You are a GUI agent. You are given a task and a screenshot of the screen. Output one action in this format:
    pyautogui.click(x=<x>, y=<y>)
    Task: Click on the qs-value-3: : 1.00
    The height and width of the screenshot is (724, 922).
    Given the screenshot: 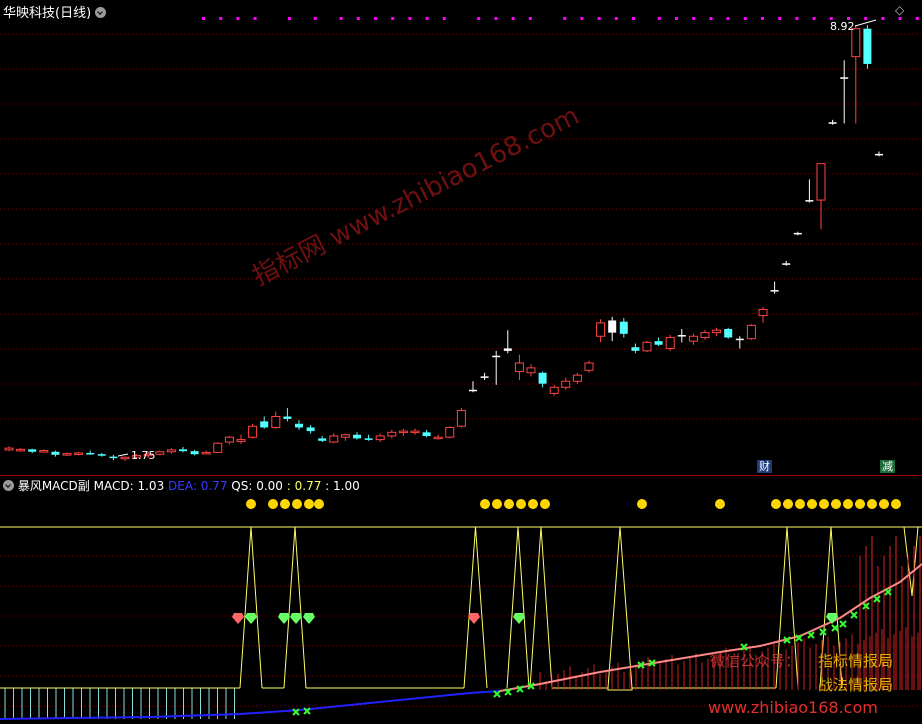 What is the action you would take?
    pyautogui.click(x=342, y=486)
    